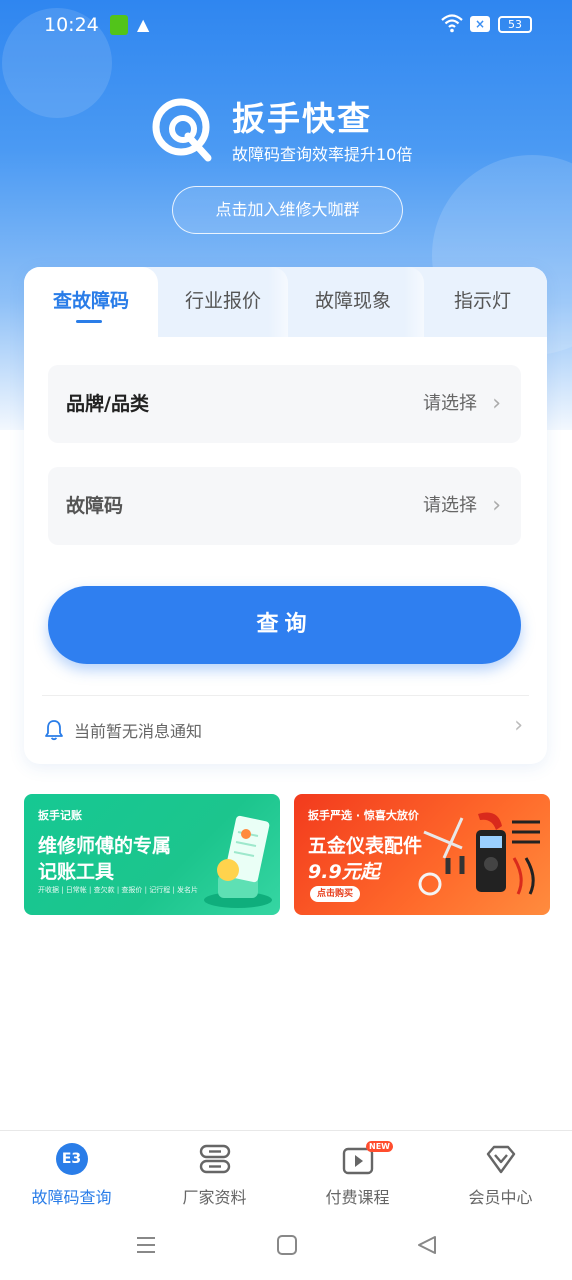 The height and width of the screenshot is (1280, 572). I want to click on warning-icon: ▲, so click(143, 24).